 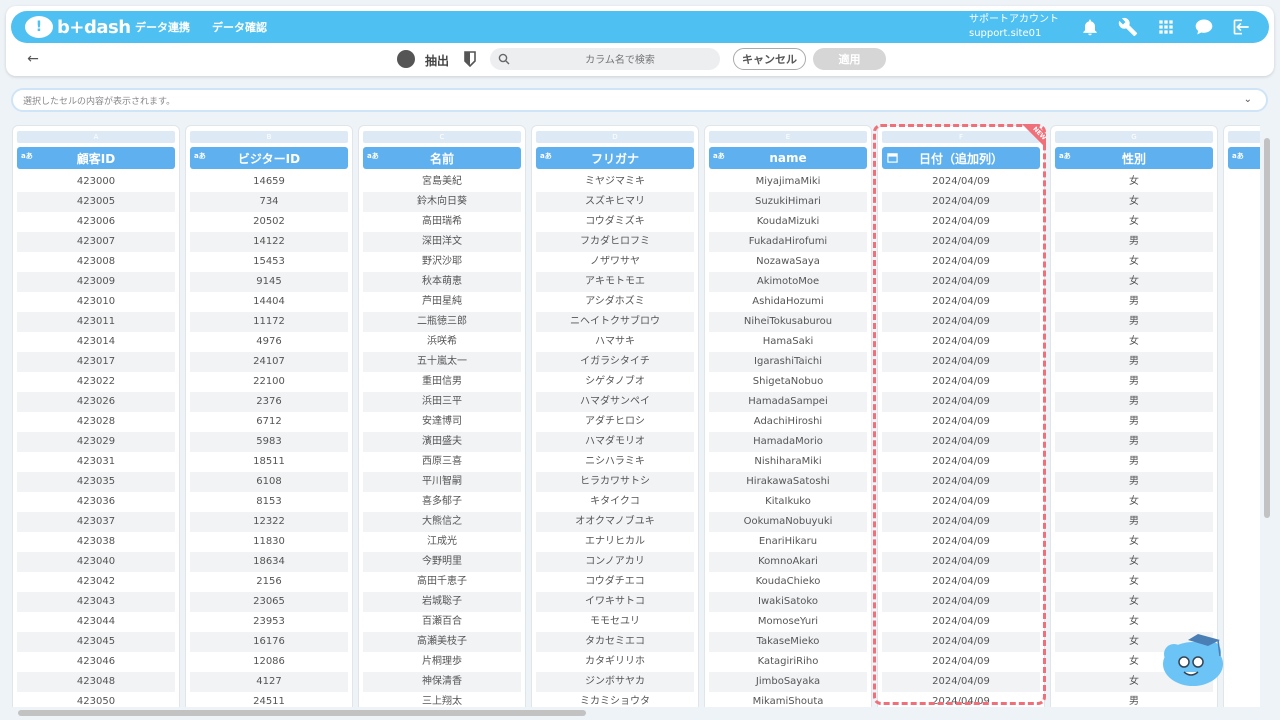 What do you see at coordinates (442, 442) in the screenshot?
I see `table-cell: 濱田盛夫` at bounding box center [442, 442].